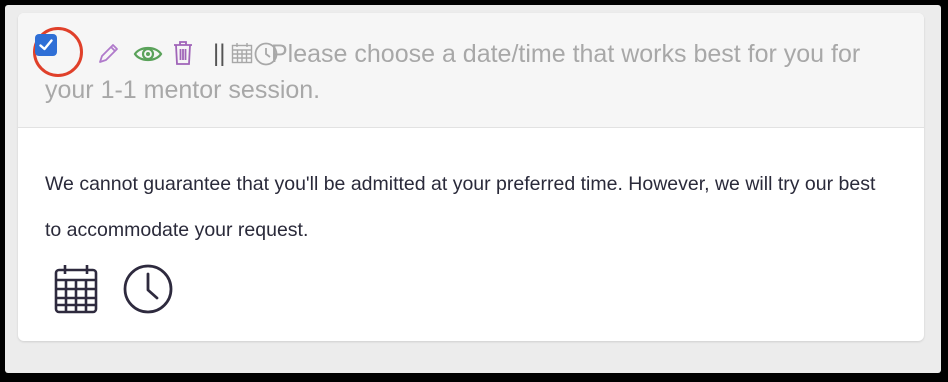 Image resolution: width=948 pixels, height=382 pixels. I want to click on eye-icon, so click(148, 54).